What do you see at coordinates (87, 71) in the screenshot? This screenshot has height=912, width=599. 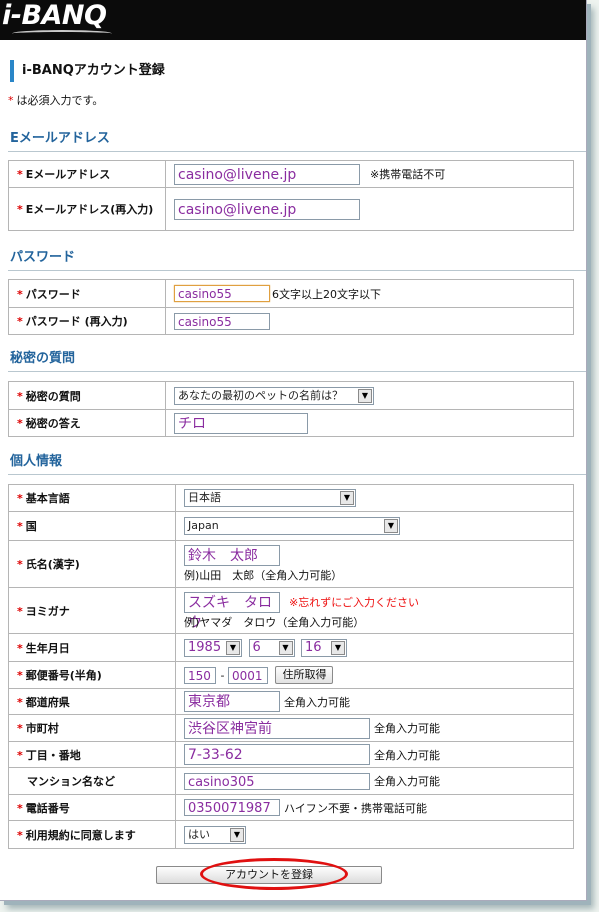 I see `page-title: i-BANQアカウント登録` at bounding box center [87, 71].